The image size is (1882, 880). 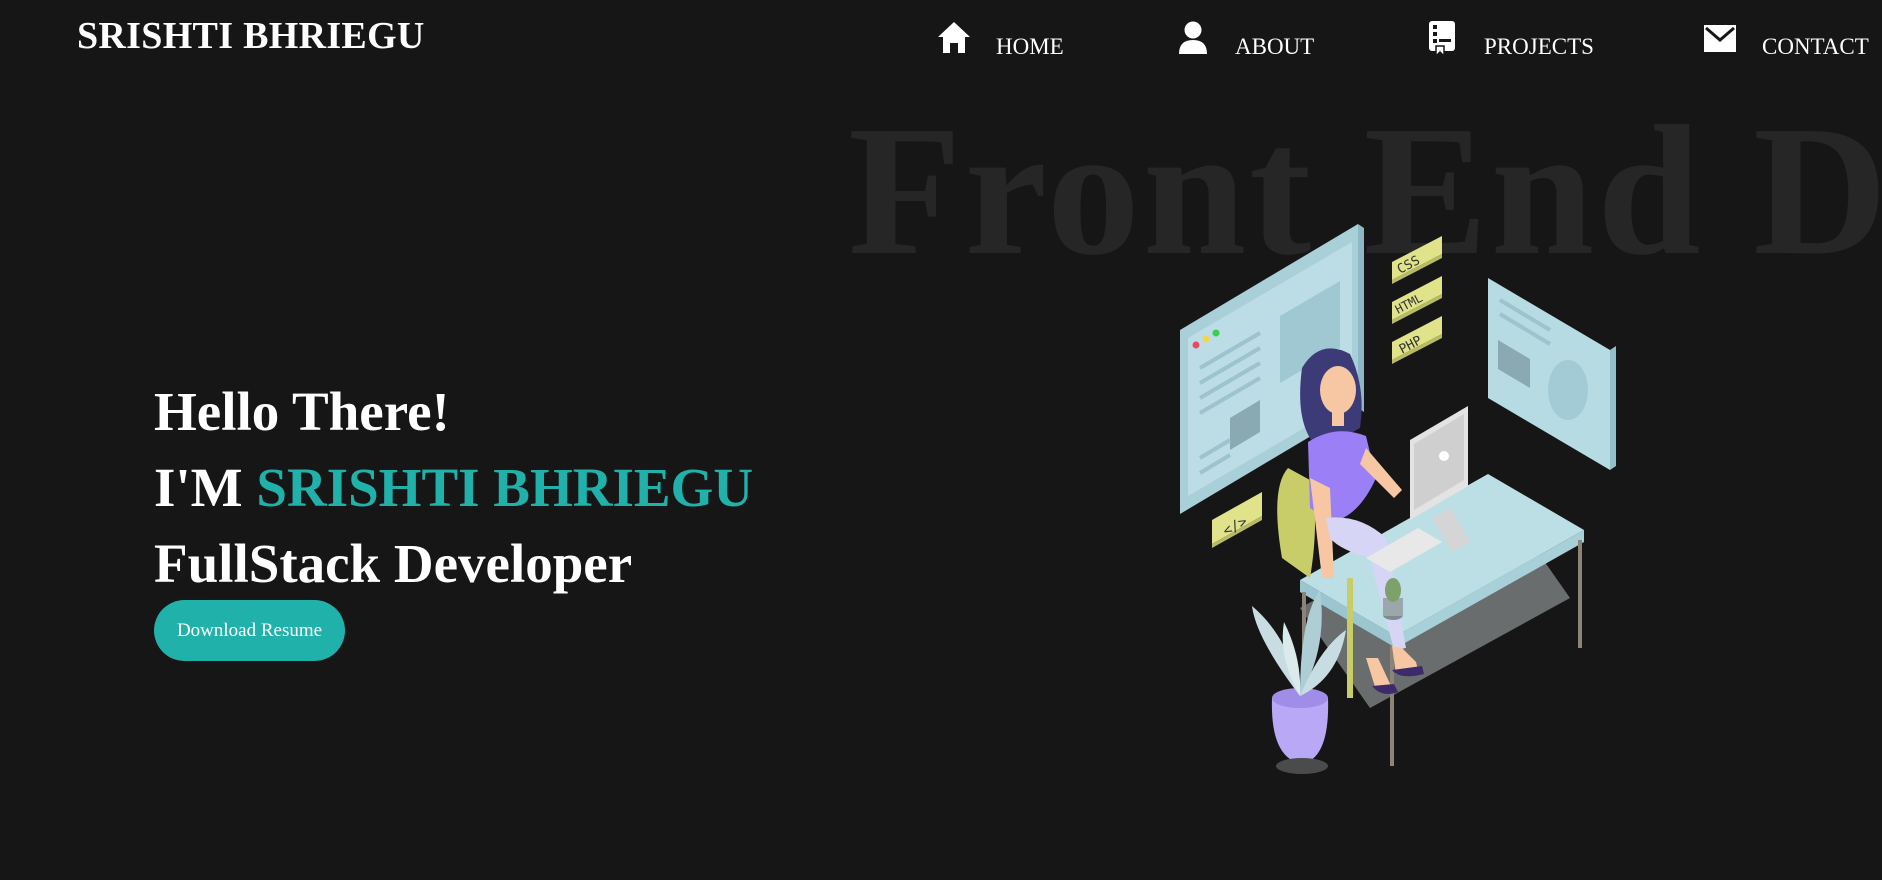 I want to click on projects-icon, so click(x=1442, y=39).